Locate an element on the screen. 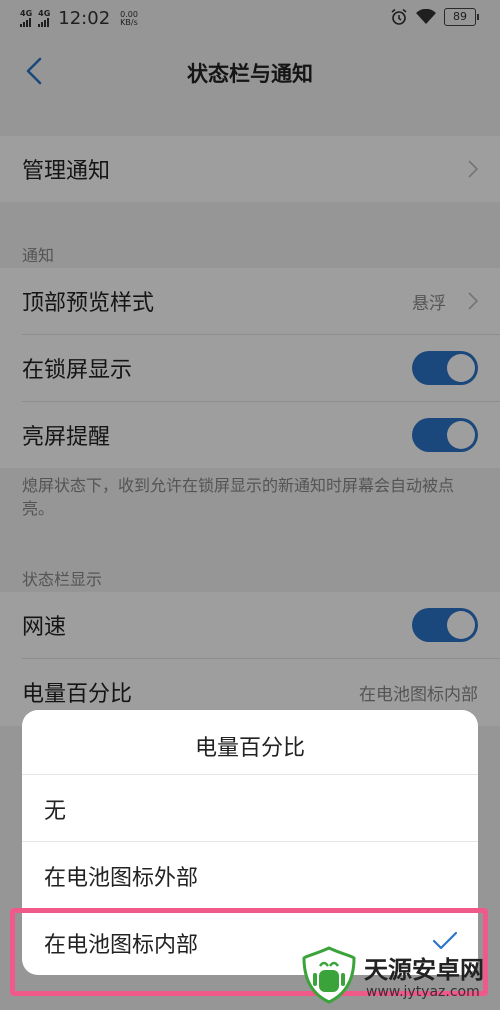 This screenshot has height=1010, width=500. watermark-logo-icon is located at coordinates (329, 975).